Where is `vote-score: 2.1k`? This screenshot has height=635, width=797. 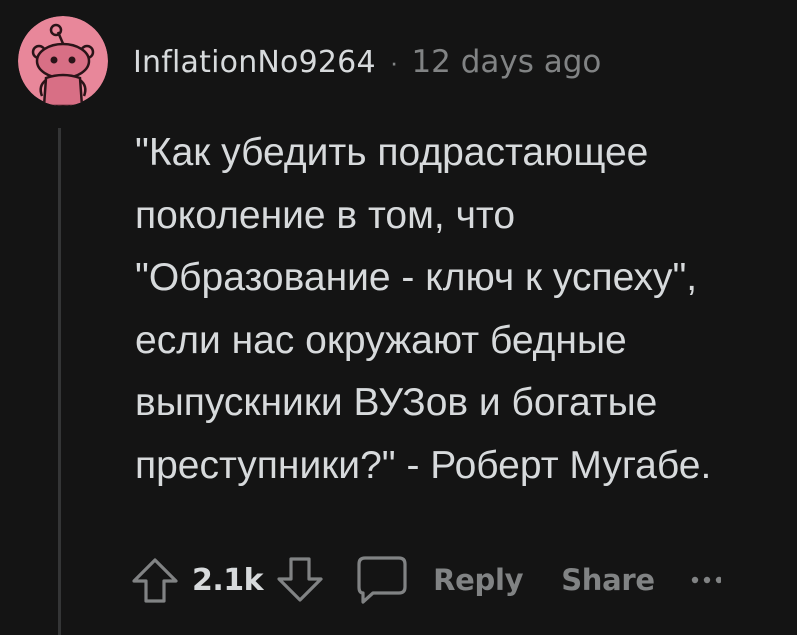 vote-score: 2.1k is located at coordinates (228, 580).